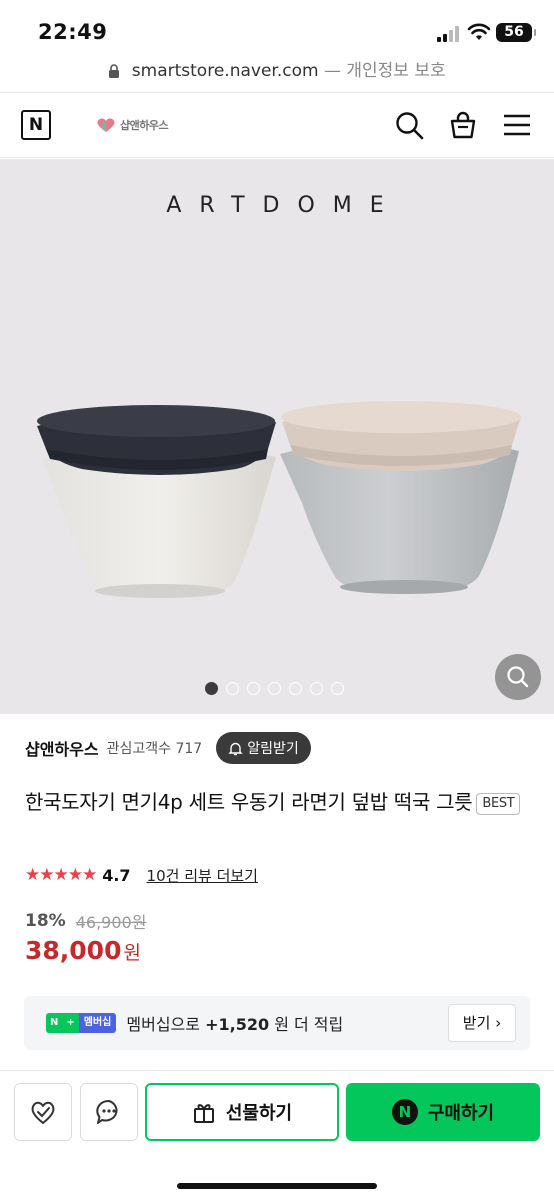 The height and width of the screenshot is (1200, 554). What do you see at coordinates (116, 875) in the screenshot?
I see `rating-score: 4.7` at bounding box center [116, 875].